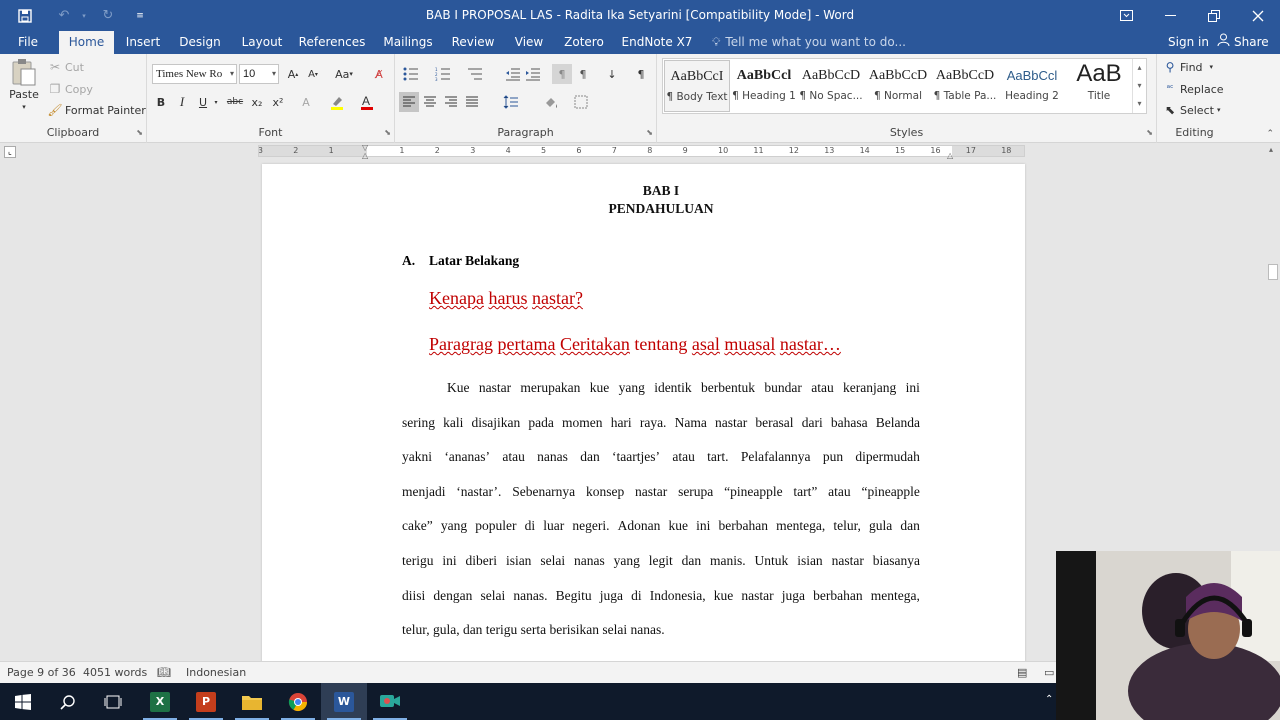  What do you see at coordinates (1149, 132) in the screenshot?
I see `styles-launcher-icon: ⬊` at bounding box center [1149, 132].